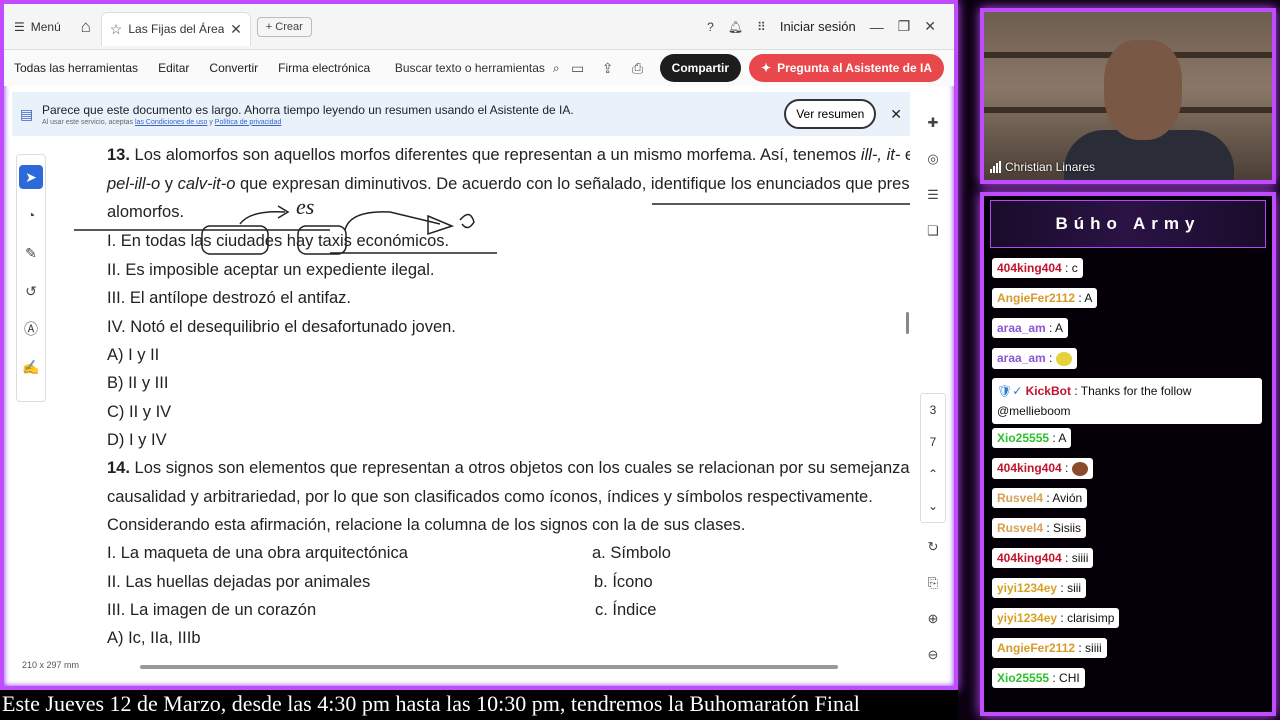 The width and height of the screenshot is (1280, 720). What do you see at coordinates (1064, 678) in the screenshot?
I see `chat-text: : CHI` at bounding box center [1064, 678].